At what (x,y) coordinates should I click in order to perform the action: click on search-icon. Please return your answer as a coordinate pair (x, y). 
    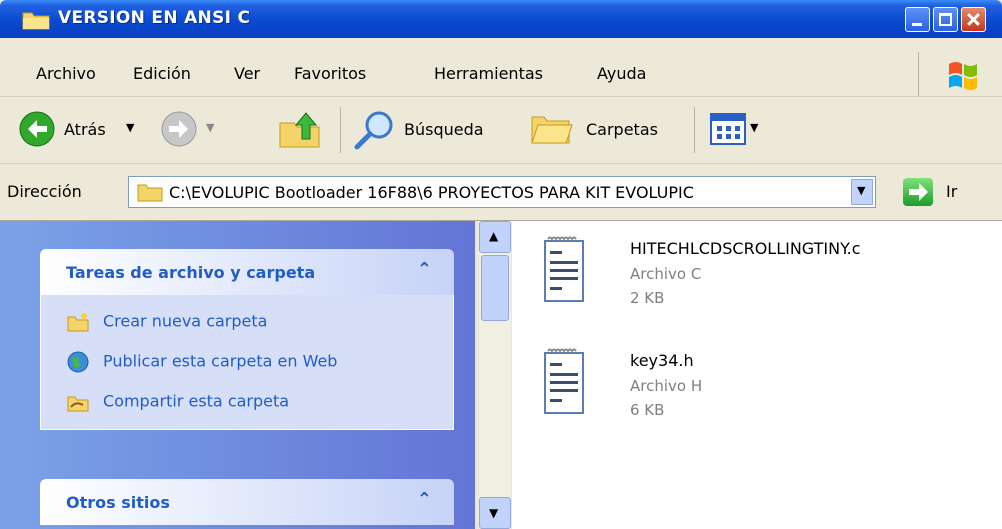
    Looking at the image, I should click on (374, 130).